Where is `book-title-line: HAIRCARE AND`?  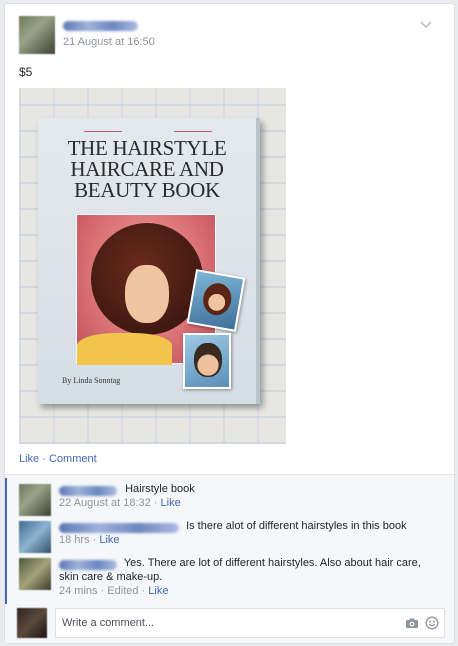
book-title-line: HAIRCARE AND is located at coordinates (147, 169).